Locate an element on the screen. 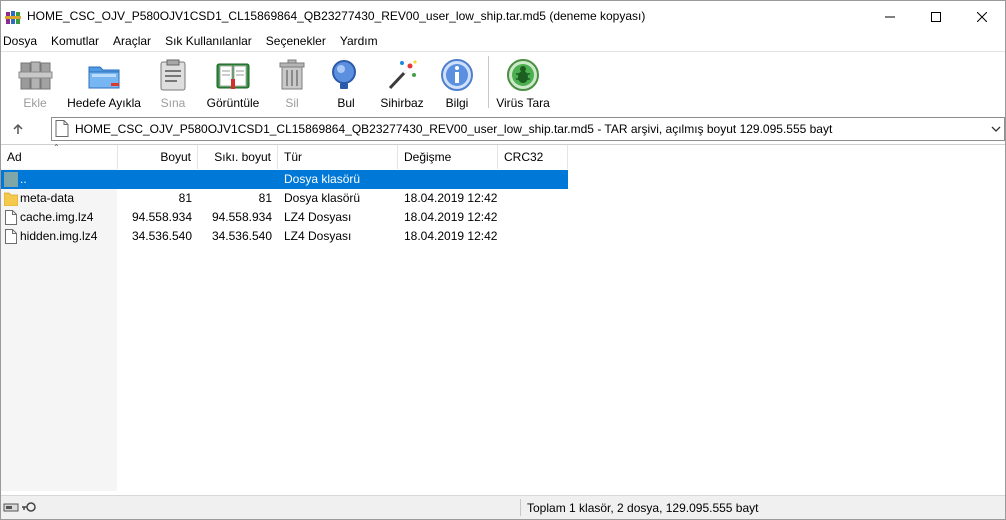 This screenshot has width=1006, height=520. find-button: Bul is located at coordinates (346, 82).